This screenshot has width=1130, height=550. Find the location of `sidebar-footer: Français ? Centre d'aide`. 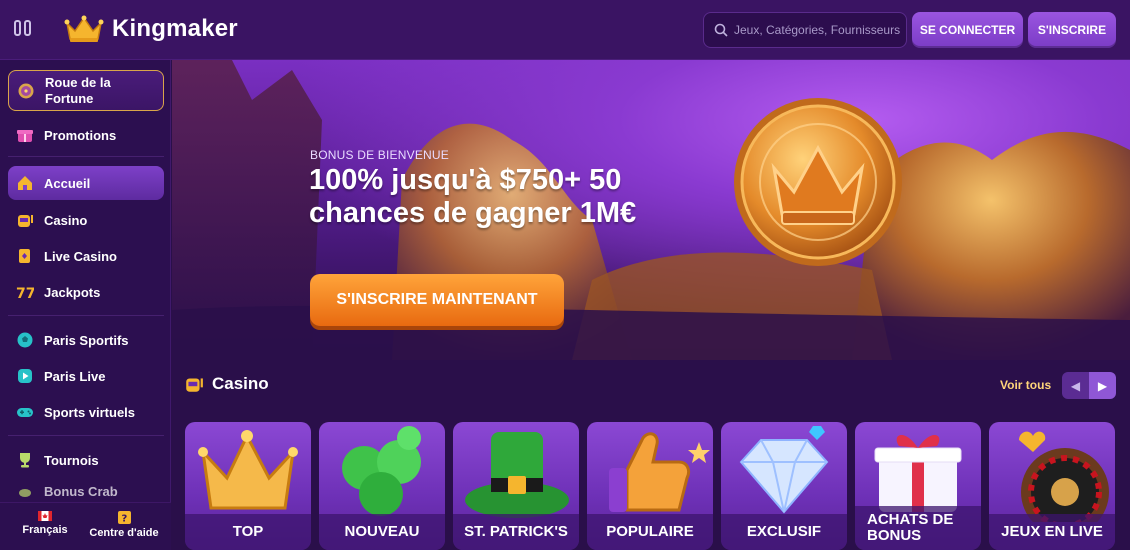

sidebar-footer: Français ? Centre d'aide is located at coordinates (85, 526).